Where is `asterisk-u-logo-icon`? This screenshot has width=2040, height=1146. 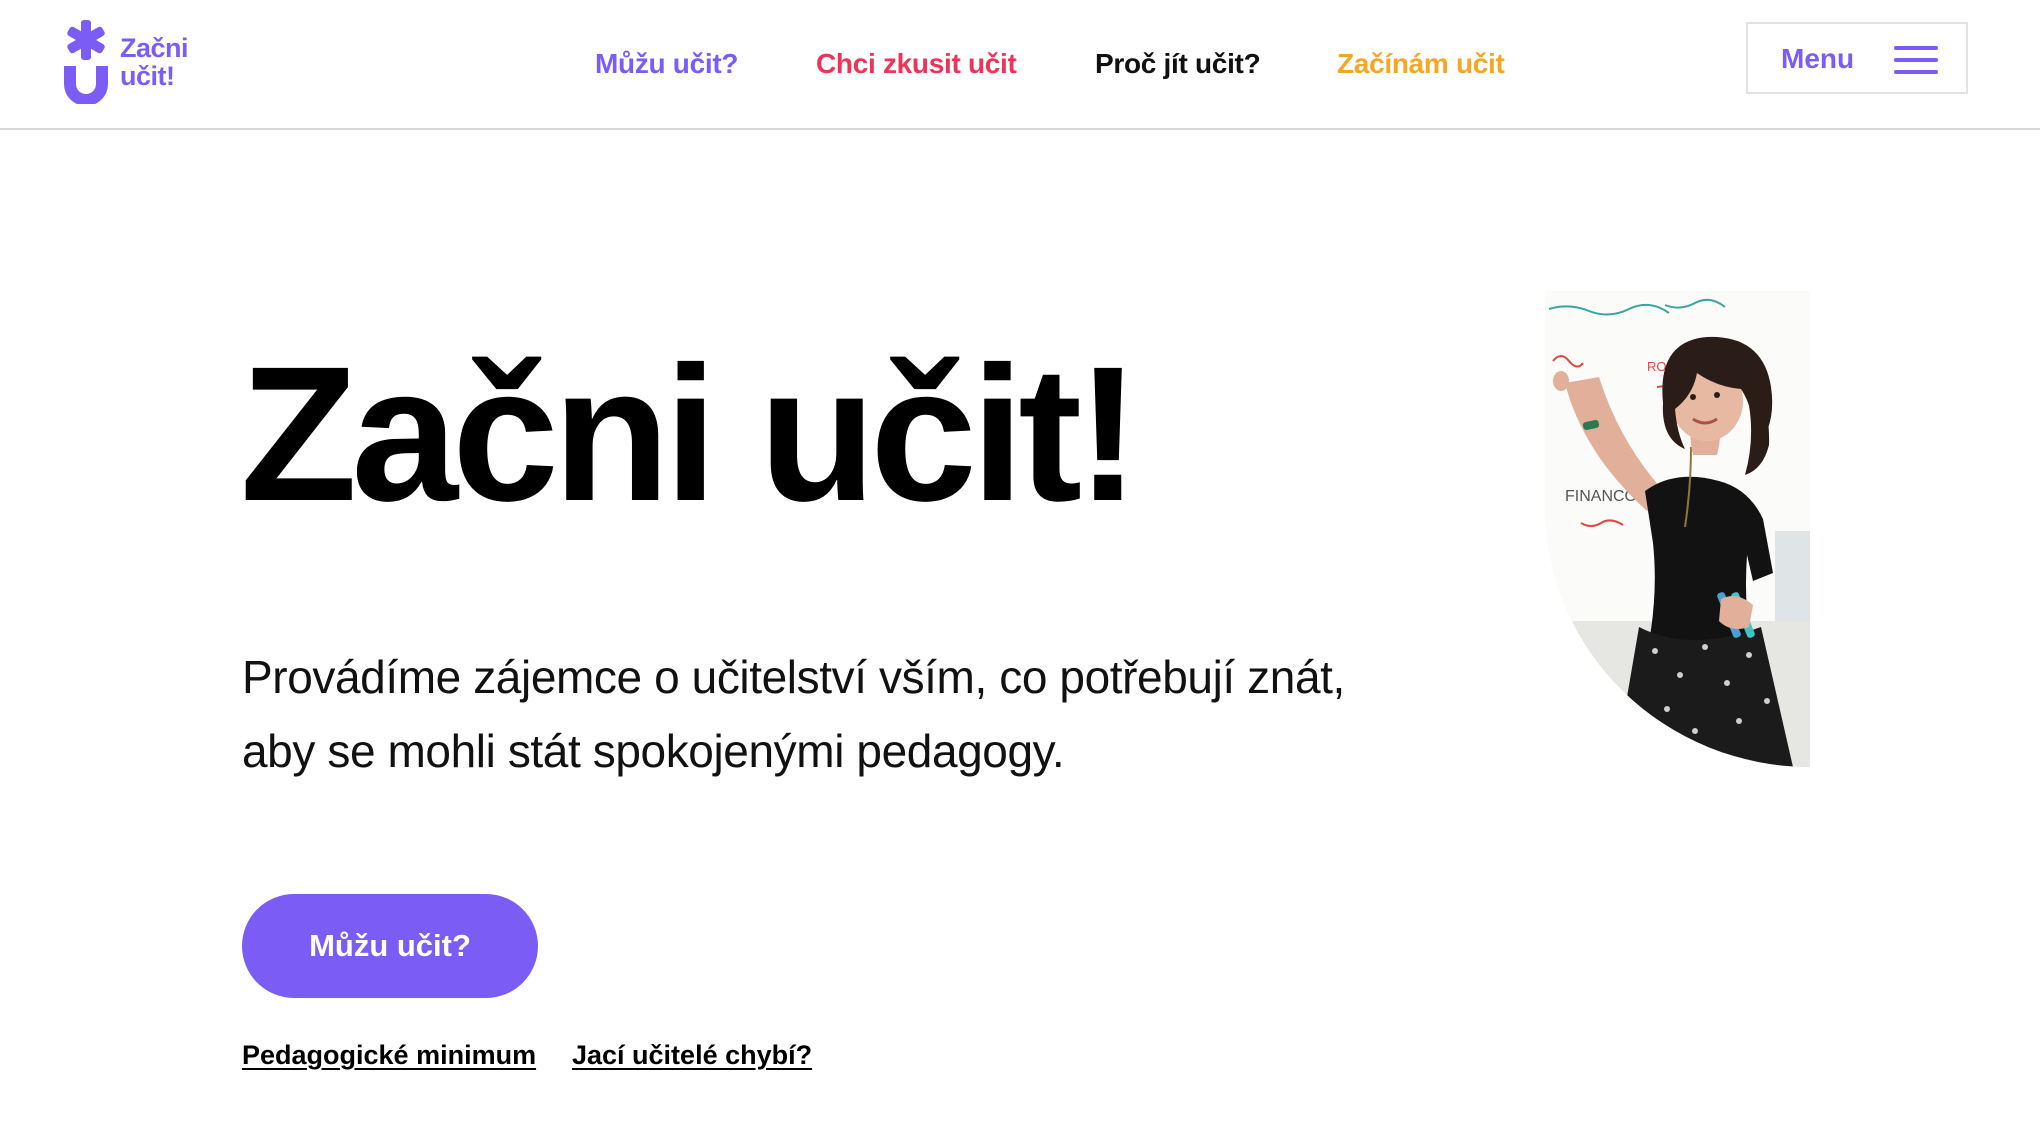 asterisk-u-logo-icon is located at coordinates (86, 62).